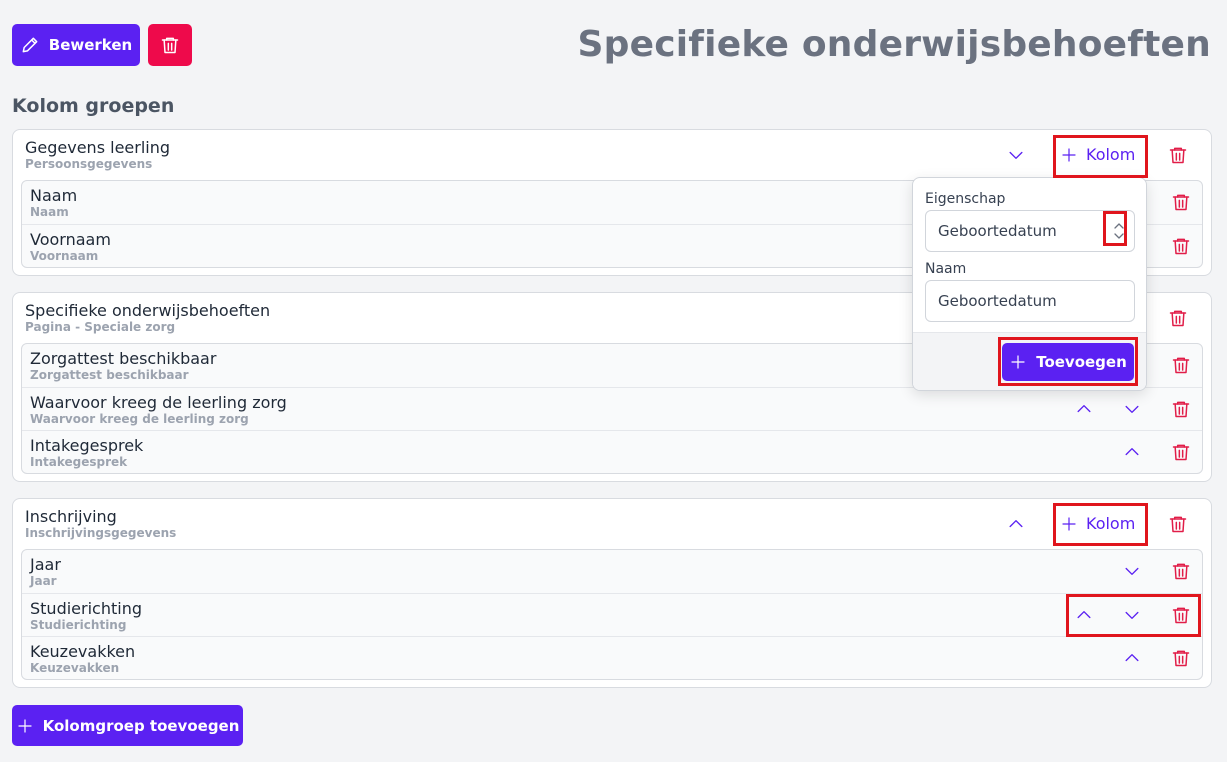 The width and height of the screenshot is (1227, 762). I want to click on group-name: Inschrijving, so click(71, 516).